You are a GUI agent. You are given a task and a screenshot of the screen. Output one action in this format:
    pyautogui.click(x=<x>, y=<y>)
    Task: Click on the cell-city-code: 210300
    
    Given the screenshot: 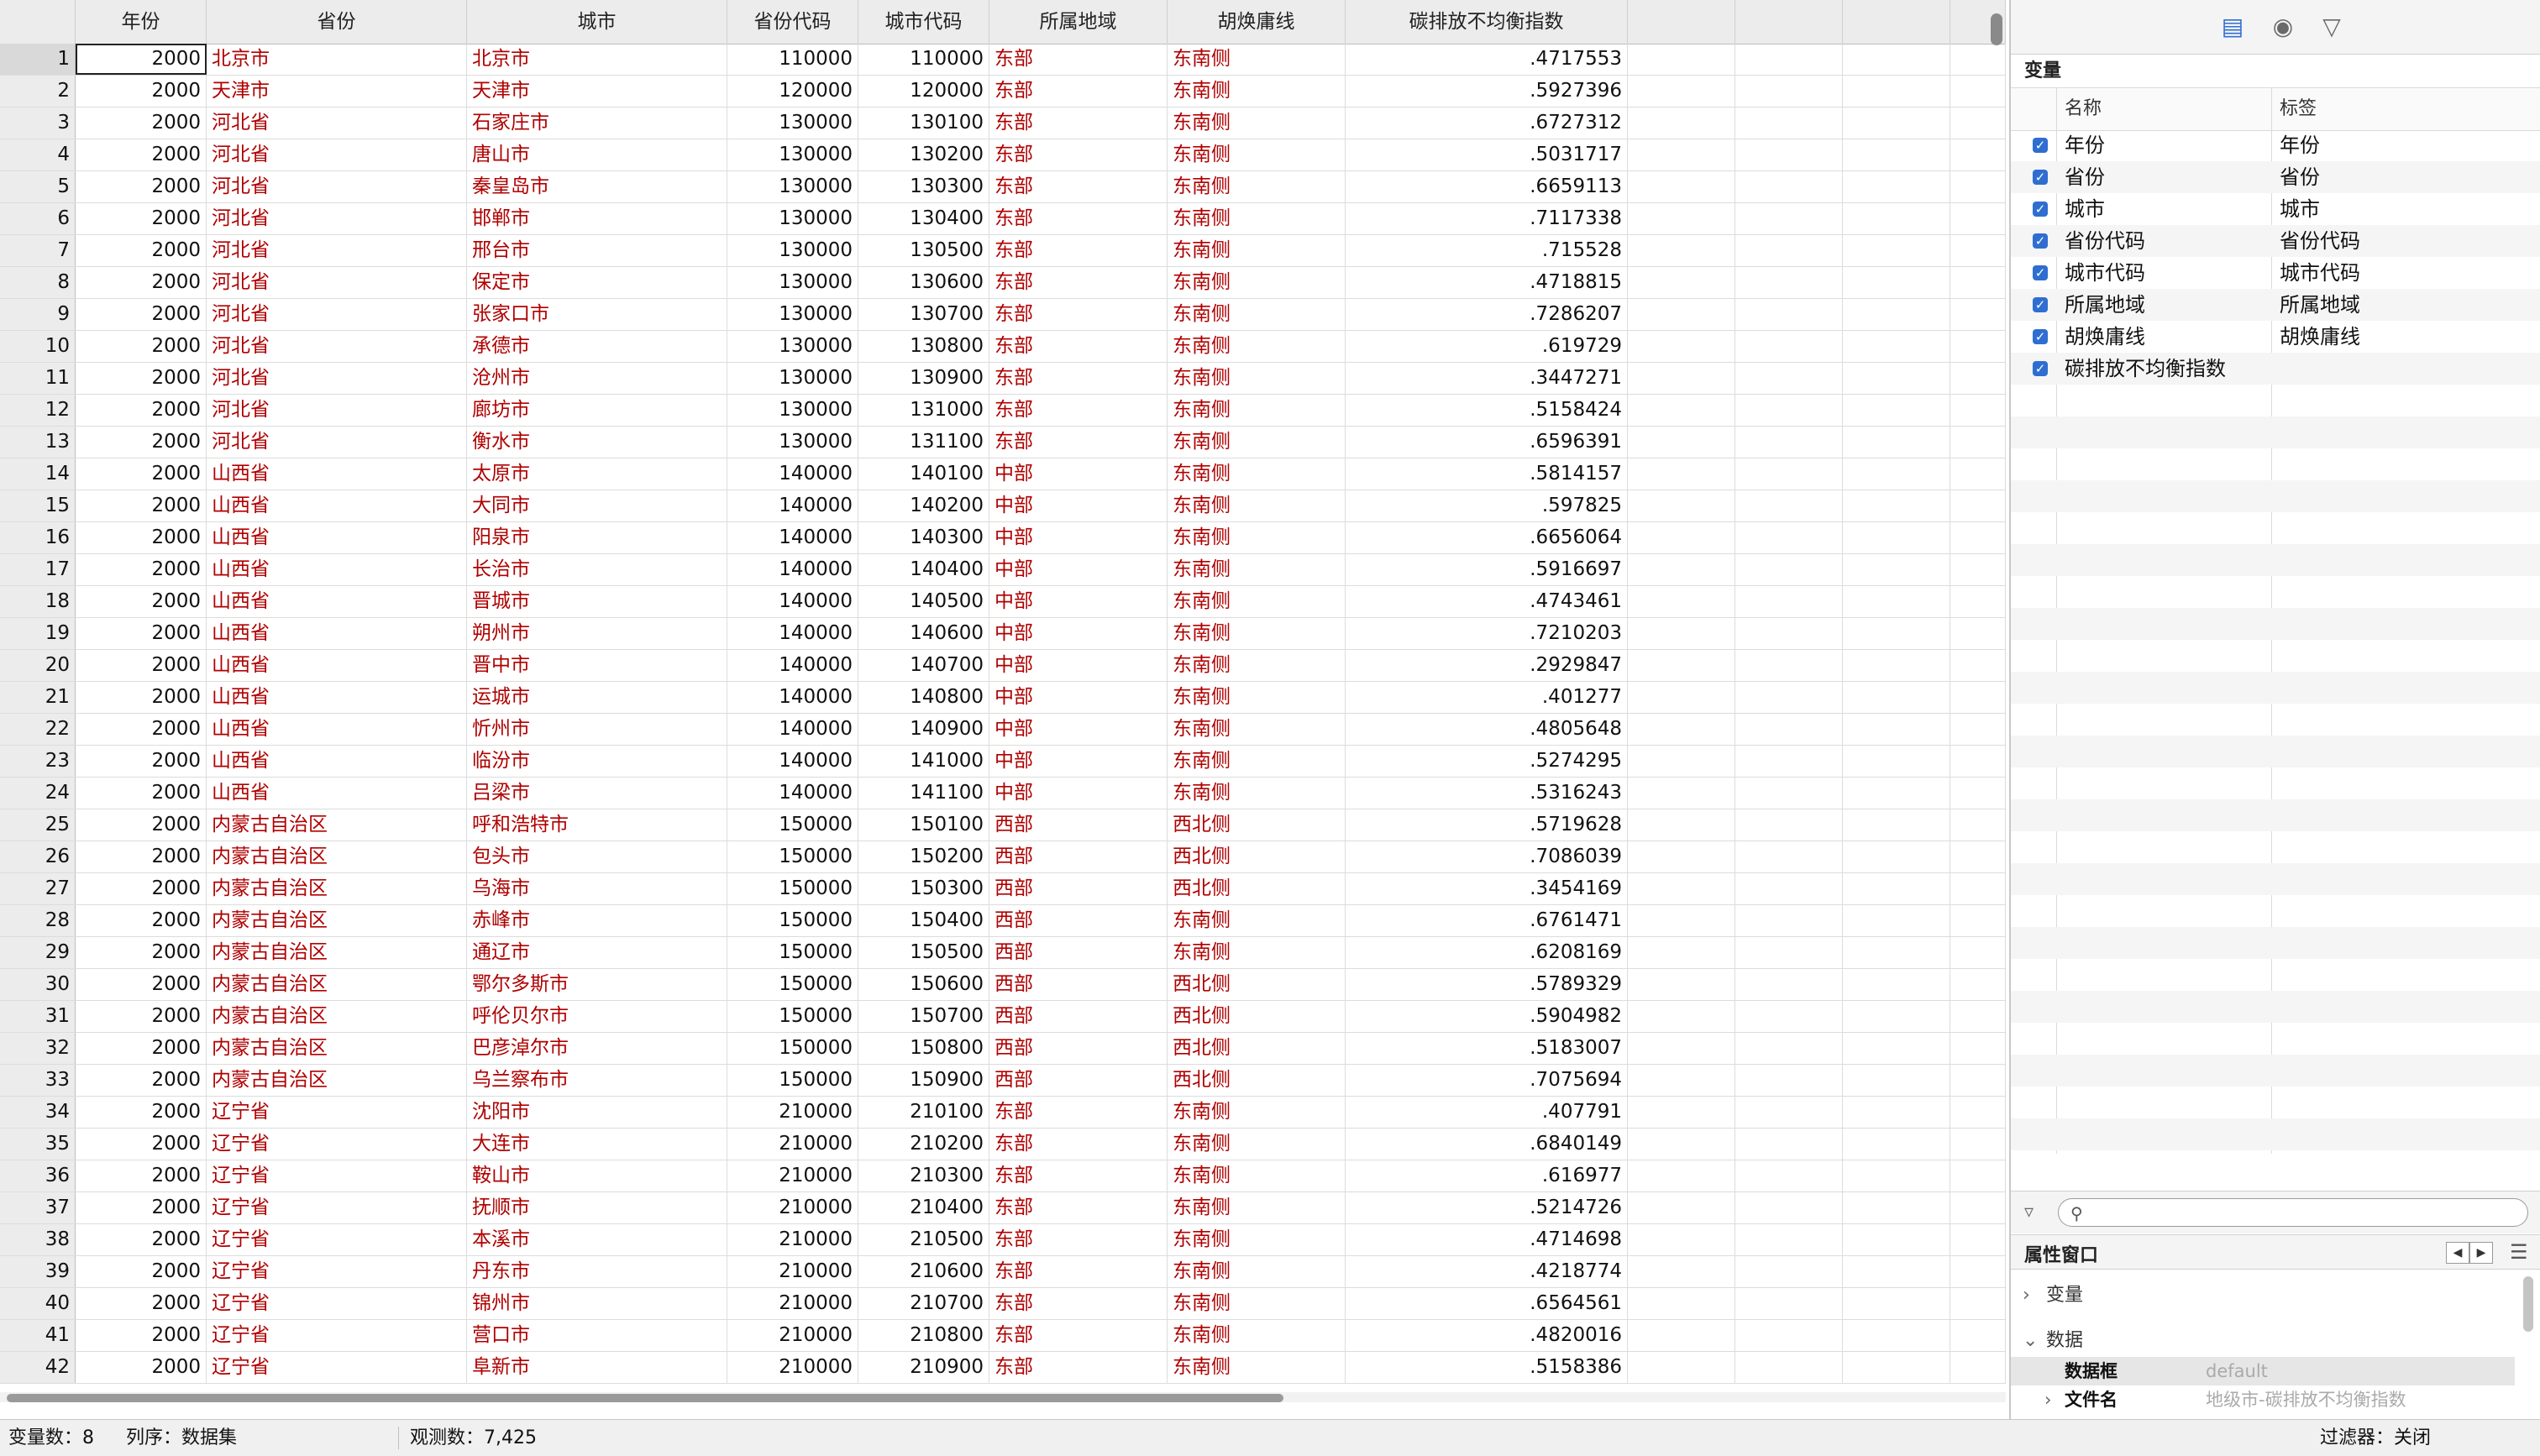 What is the action you would take?
    pyautogui.click(x=923, y=1176)
    